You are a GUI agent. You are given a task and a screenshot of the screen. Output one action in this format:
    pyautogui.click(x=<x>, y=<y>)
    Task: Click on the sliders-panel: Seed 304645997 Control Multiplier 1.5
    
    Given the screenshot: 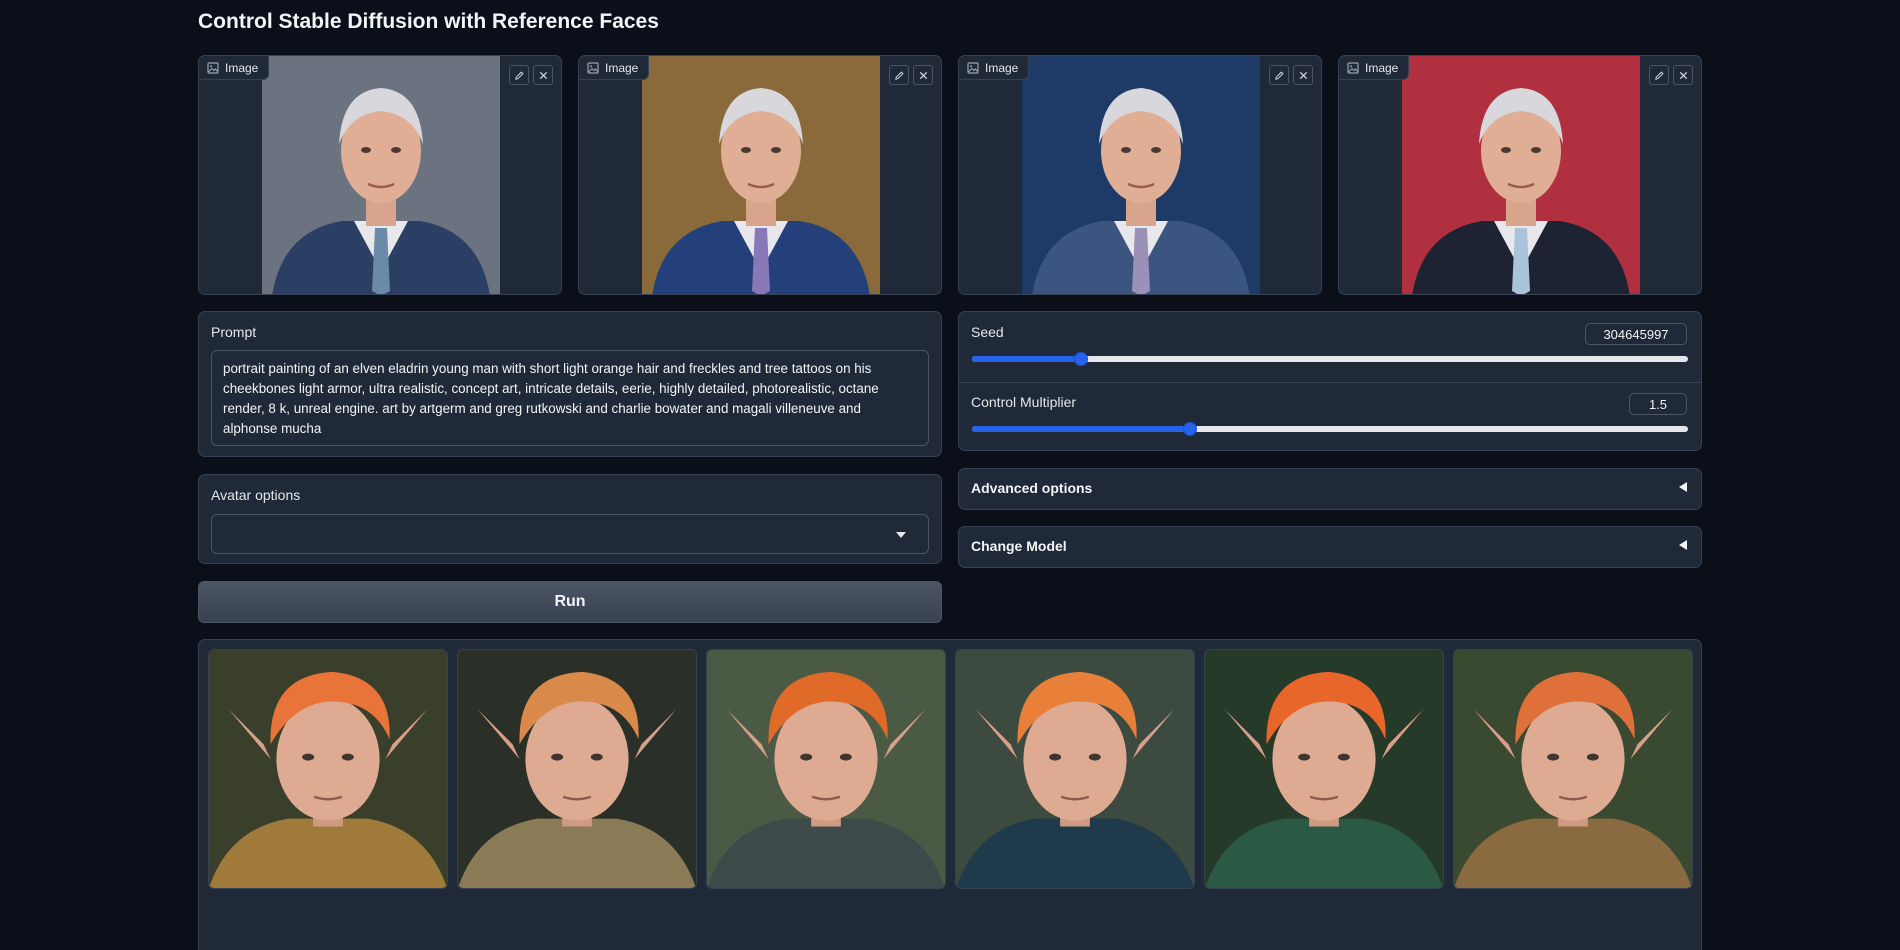 What is the action you would take?
    pyautogui.click(x=1330, y=381)
    